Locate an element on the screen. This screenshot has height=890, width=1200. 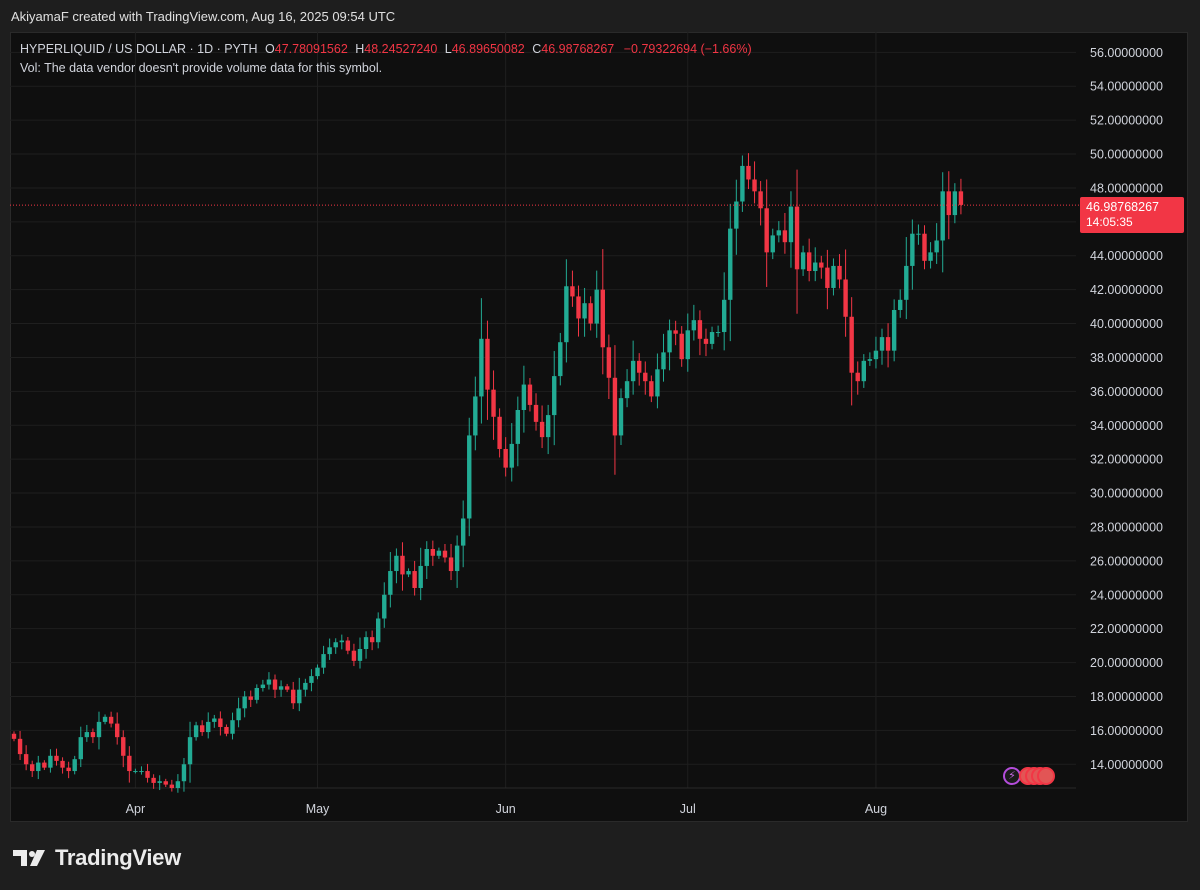
price-axis-label: 34.00000000 is located at coordinates (1126, 426).